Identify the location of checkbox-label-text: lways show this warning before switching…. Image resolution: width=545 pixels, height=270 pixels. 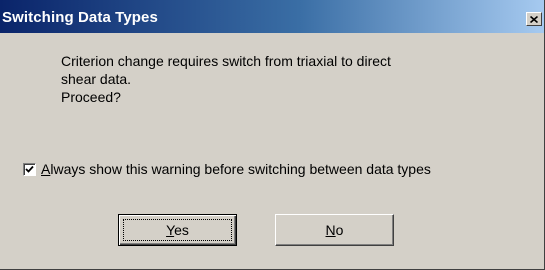
(240, 169).